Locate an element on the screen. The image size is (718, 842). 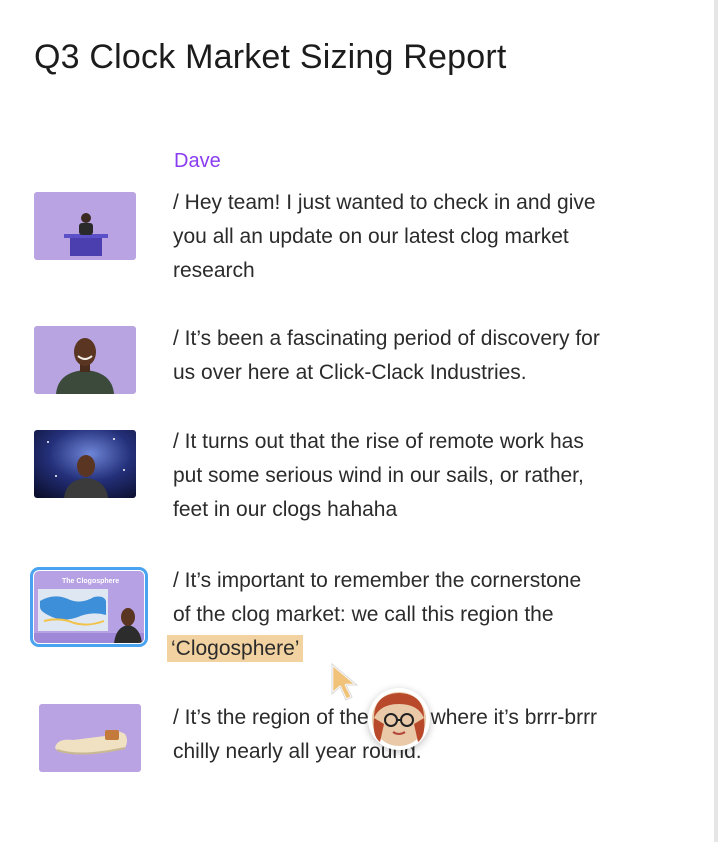
video-frame-portrait-icon is located at coordinates (85, 360).